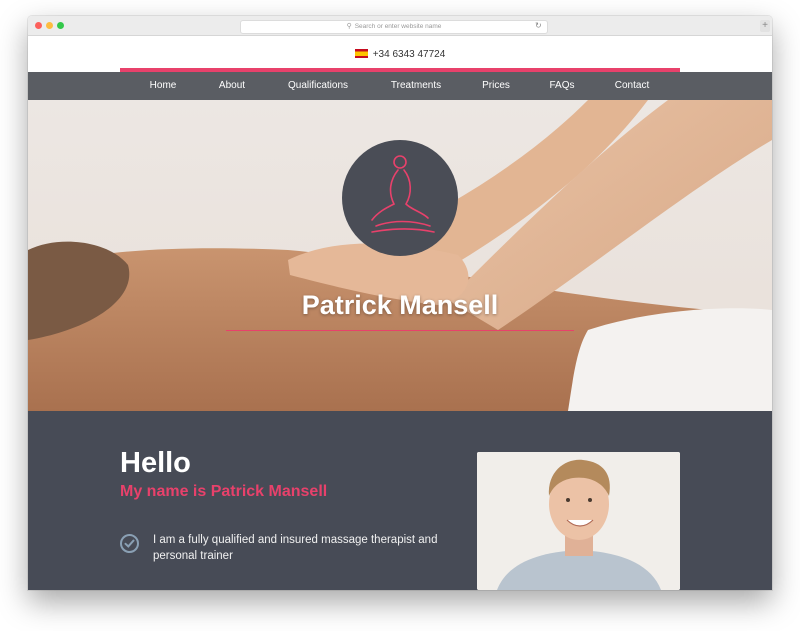 The height and width of the screenshot is (631, 800). I want to click on section-subheading: My name is Patrick Mansell, so click(224, 491).